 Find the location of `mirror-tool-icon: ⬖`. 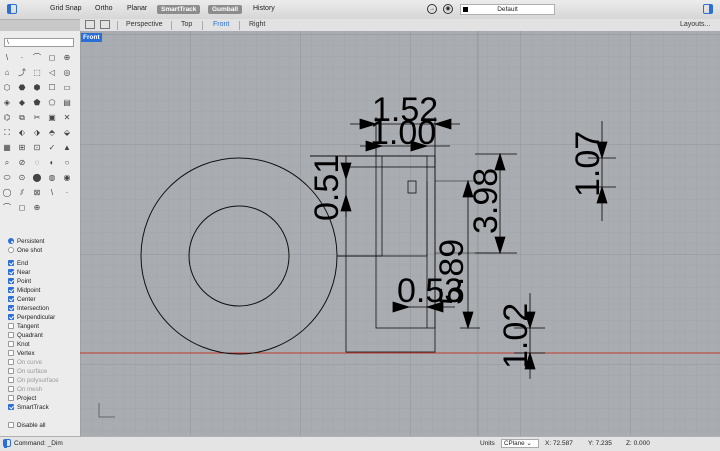

mirror-tool-icon: ⬖ is located at coordinates (22, 133).